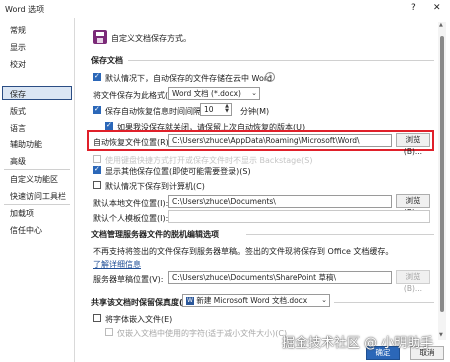 The width and height of the screenshot is (450, 362). Describe the element at coordinates (299, 216) in the screenshot. I see `personal-templates-field` at that location.